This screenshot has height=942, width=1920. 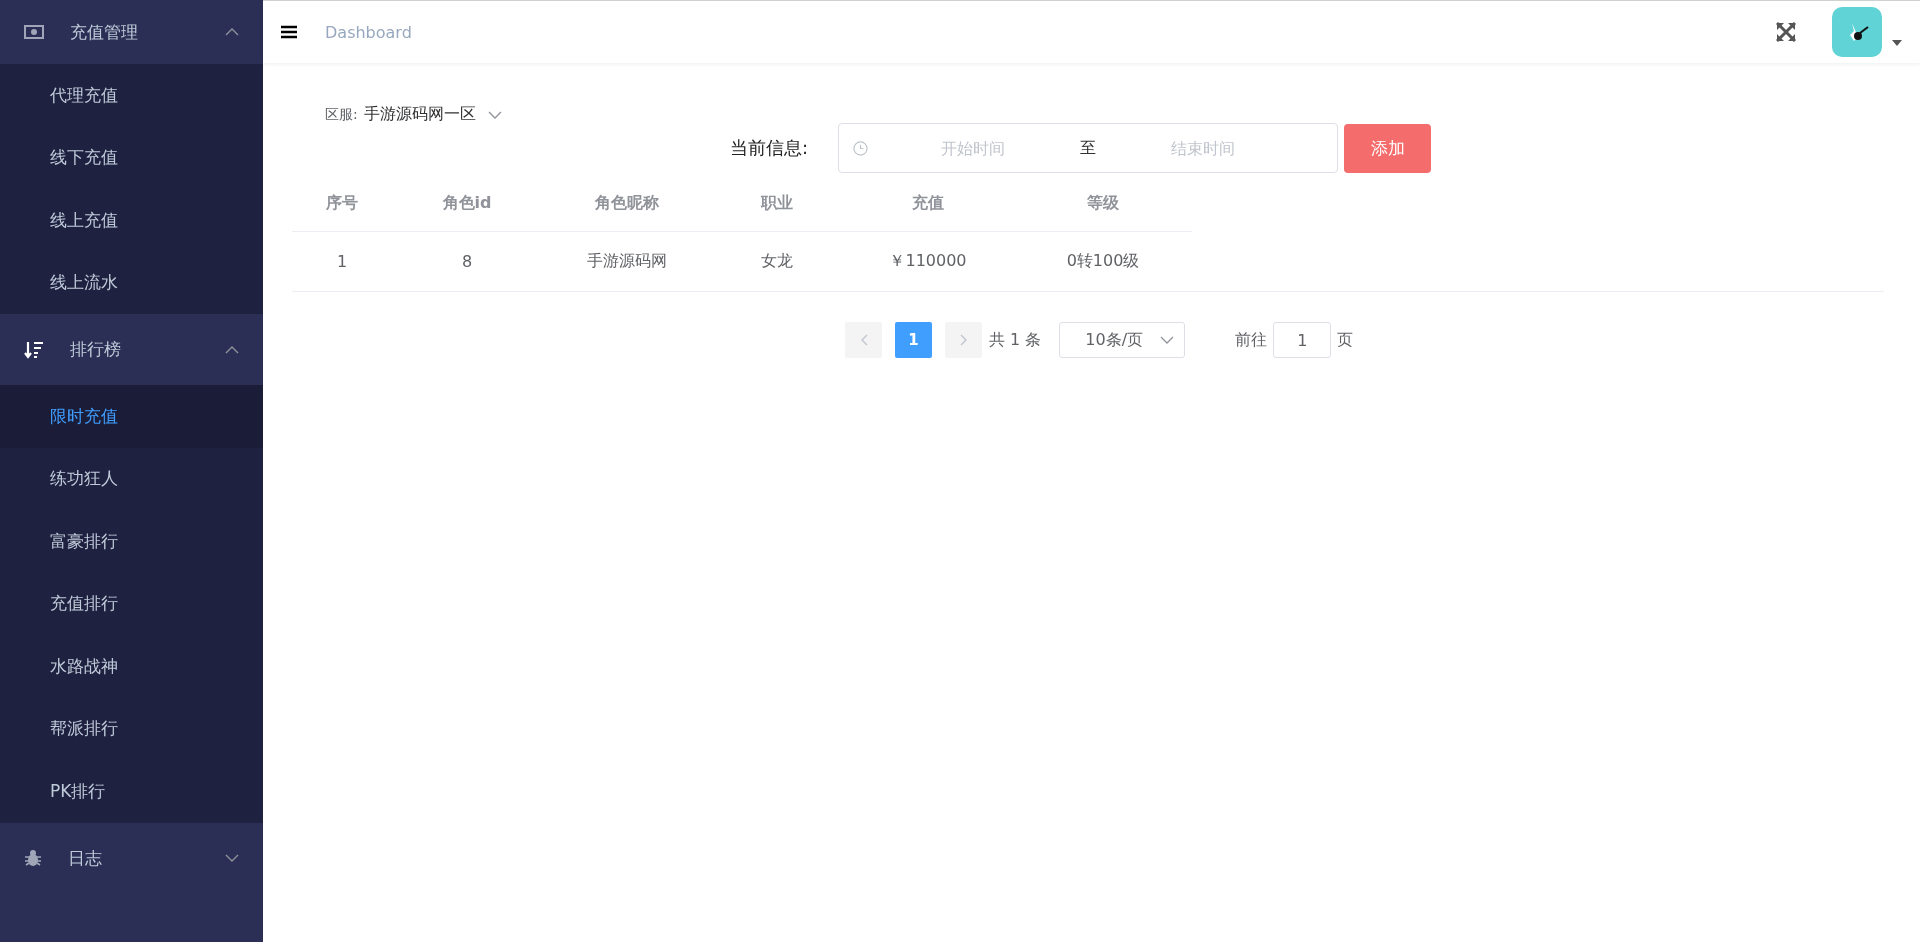 I want to click on menu-icon, so click(x=289, y=32).